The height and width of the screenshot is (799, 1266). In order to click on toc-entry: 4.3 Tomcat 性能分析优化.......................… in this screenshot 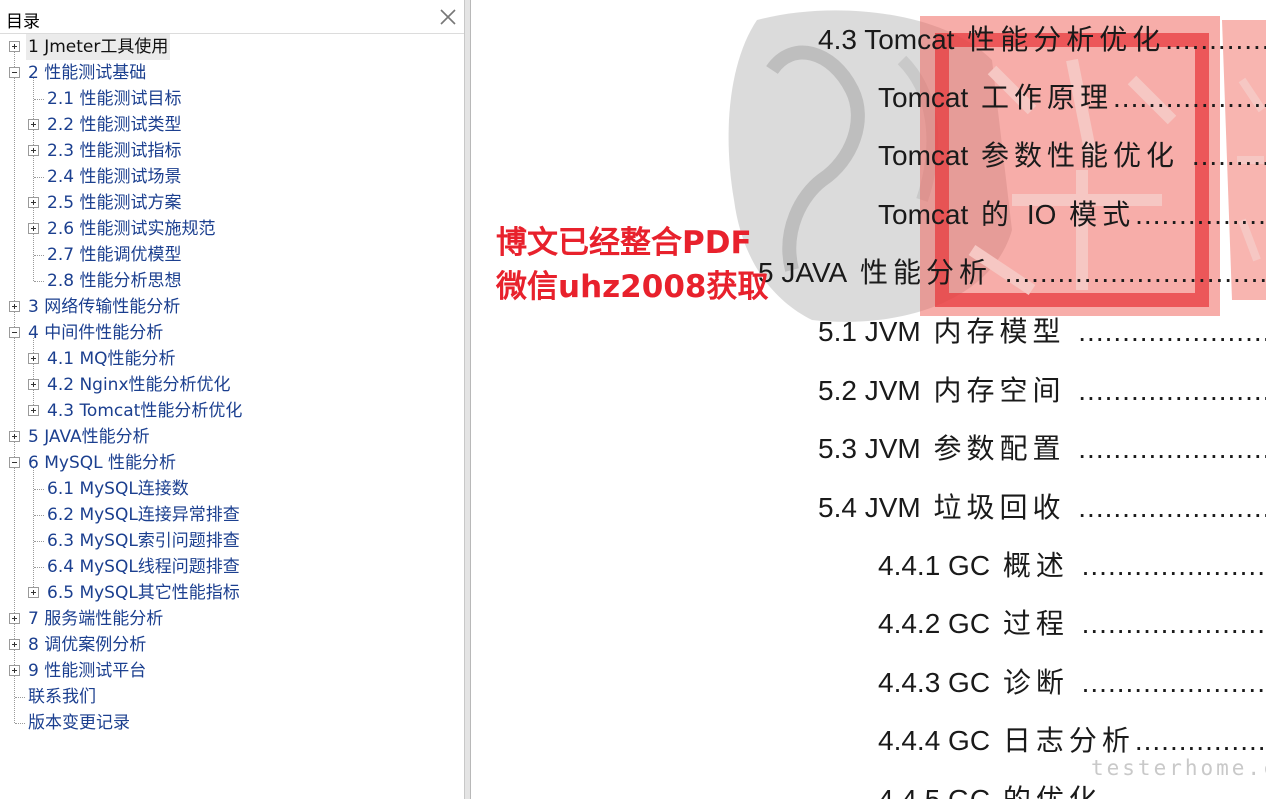, I will do `click(1042, 40)`.